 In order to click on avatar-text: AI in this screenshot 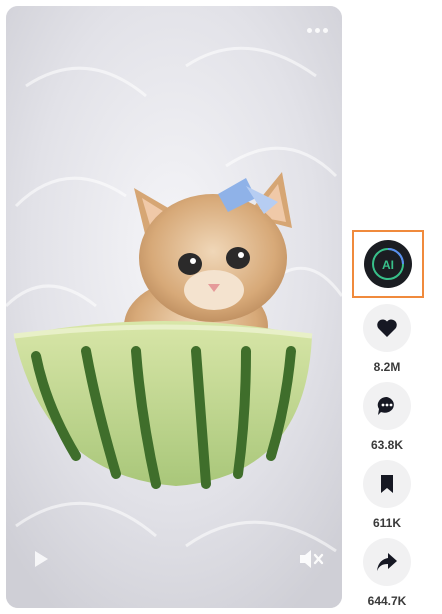, I will do `click(388, 265)`.